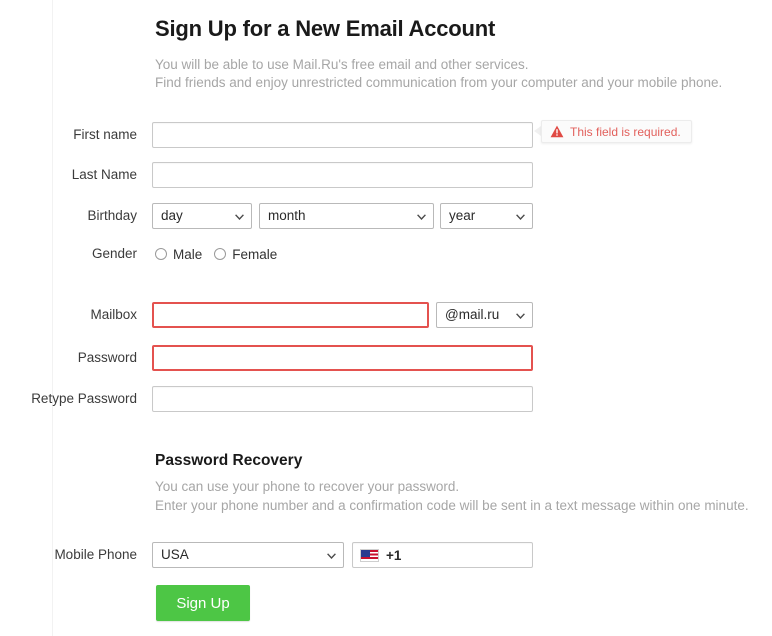 The height and width of the screenshot is (636, 772). I want to click on first-name-label: First name, so click(105, 134).